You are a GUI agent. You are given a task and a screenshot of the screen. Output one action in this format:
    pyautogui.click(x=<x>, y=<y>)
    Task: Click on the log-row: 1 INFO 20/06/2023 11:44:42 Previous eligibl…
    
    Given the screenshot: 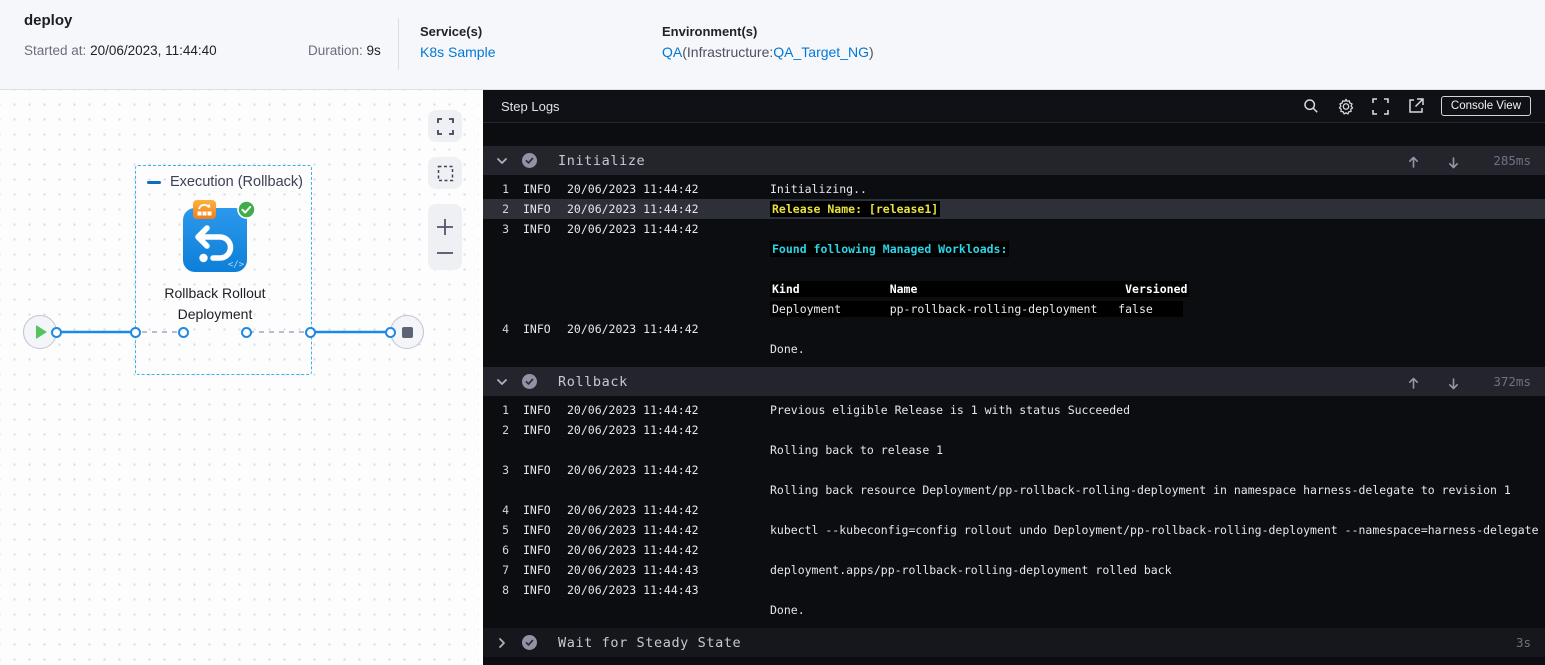 What is the action you would take?
    pyautogui.click(x=1014, y=410)
    